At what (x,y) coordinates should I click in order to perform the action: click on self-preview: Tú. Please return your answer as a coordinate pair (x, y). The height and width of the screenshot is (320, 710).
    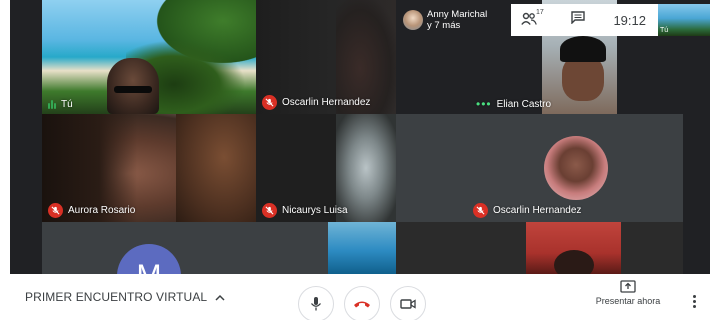
    Looking at the image, I should click on (684, 20).